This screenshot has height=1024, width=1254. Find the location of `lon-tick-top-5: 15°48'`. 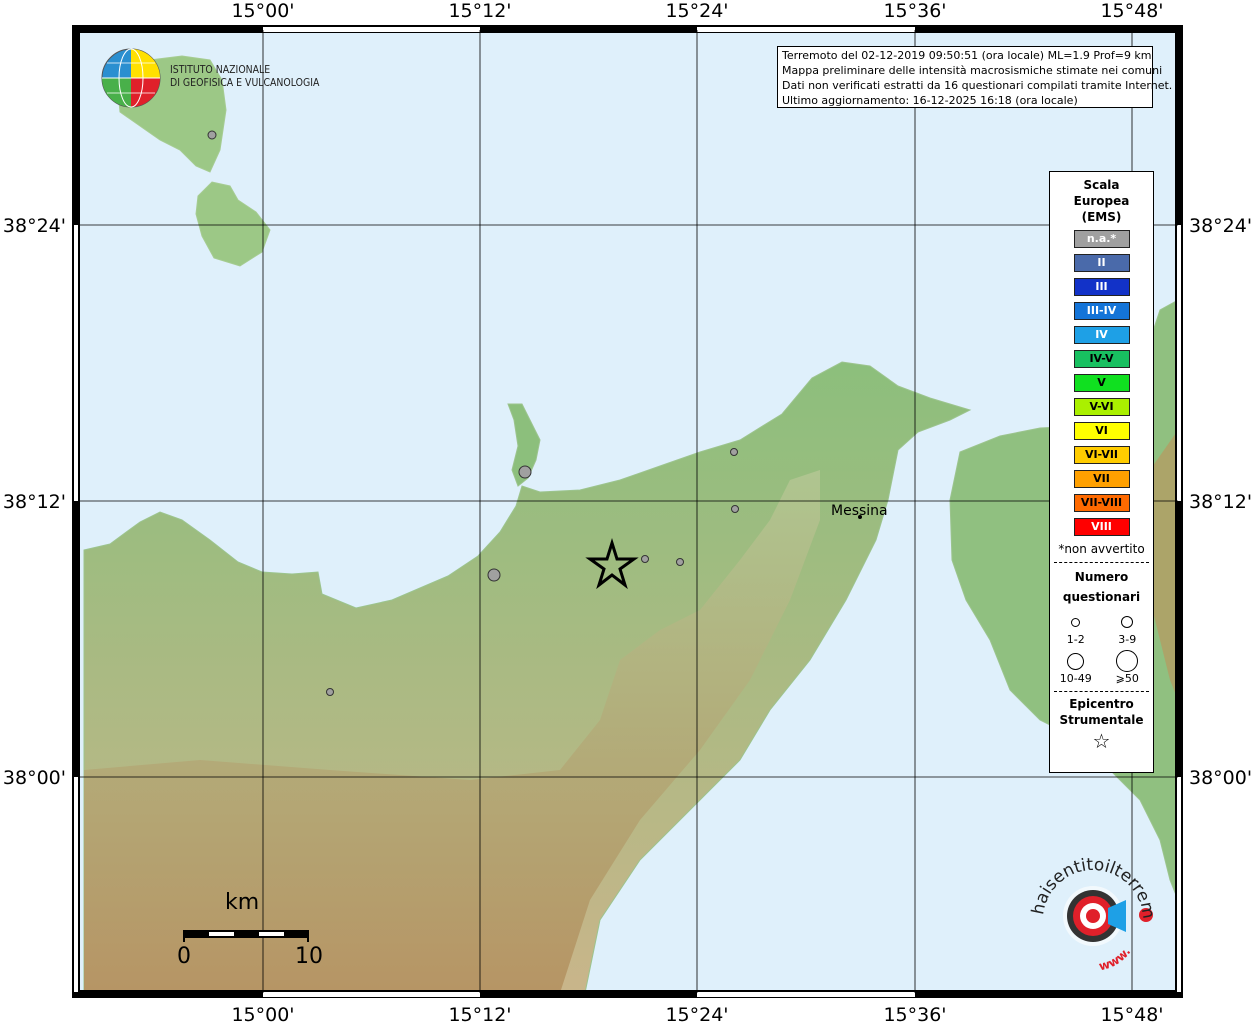

lon-tick-top-5: 15°48' is located at coordinates (1131, 11).